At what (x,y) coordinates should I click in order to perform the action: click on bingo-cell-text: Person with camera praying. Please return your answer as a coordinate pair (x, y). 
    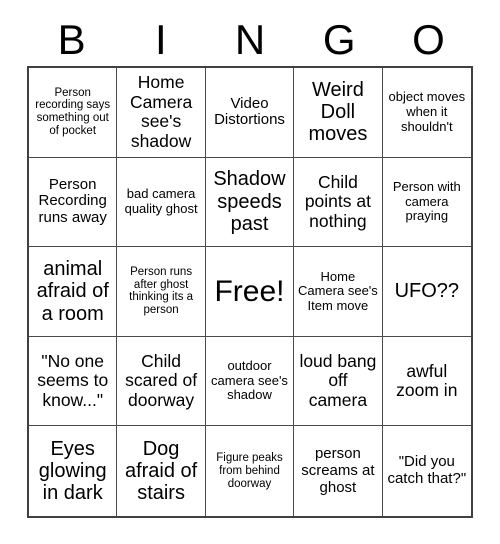
    Looking at the image, I should click on (426, 201).